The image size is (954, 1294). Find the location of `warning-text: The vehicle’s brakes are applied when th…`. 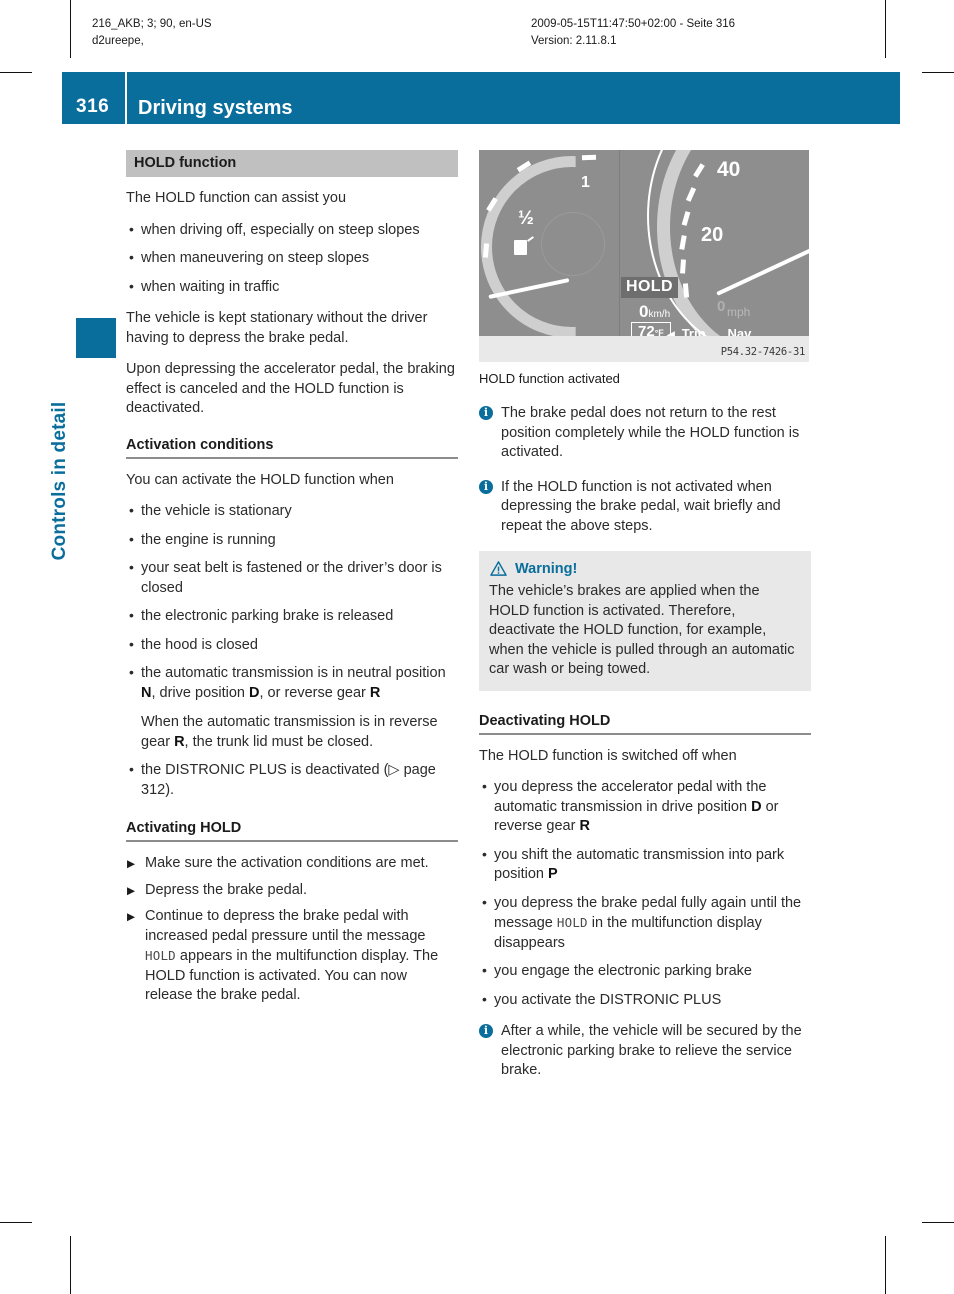

warning-text: The vehicle’s brakes are applied when th… is located at coordinates (642, 630).